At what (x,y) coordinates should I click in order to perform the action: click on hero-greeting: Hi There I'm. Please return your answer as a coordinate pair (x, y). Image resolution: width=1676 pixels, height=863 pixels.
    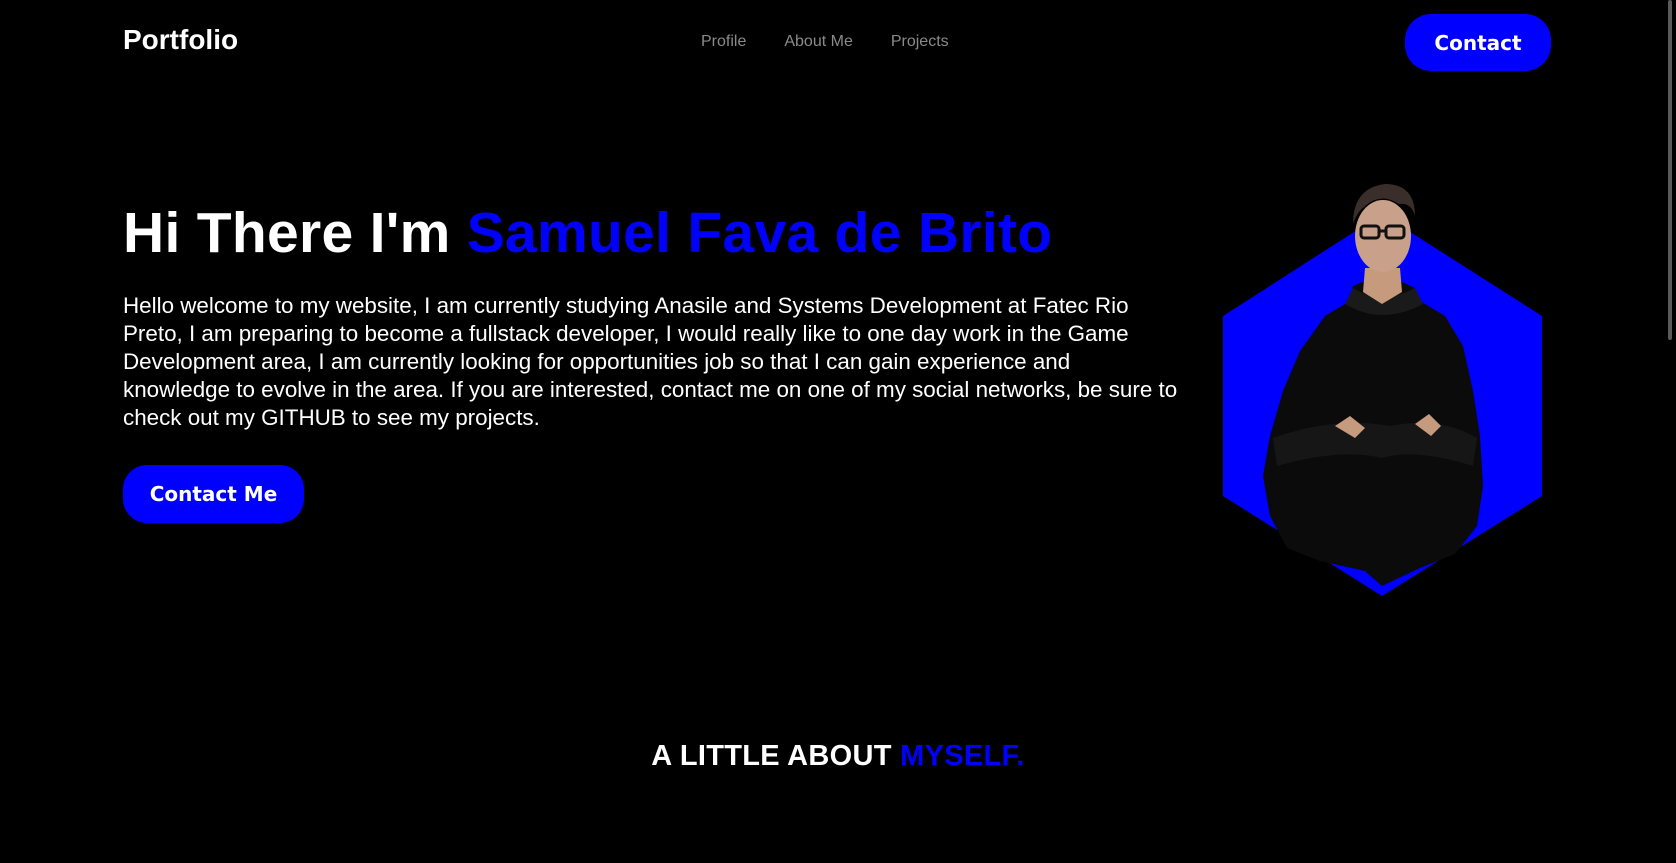
    Looking at the image, I should click on (295, 233).